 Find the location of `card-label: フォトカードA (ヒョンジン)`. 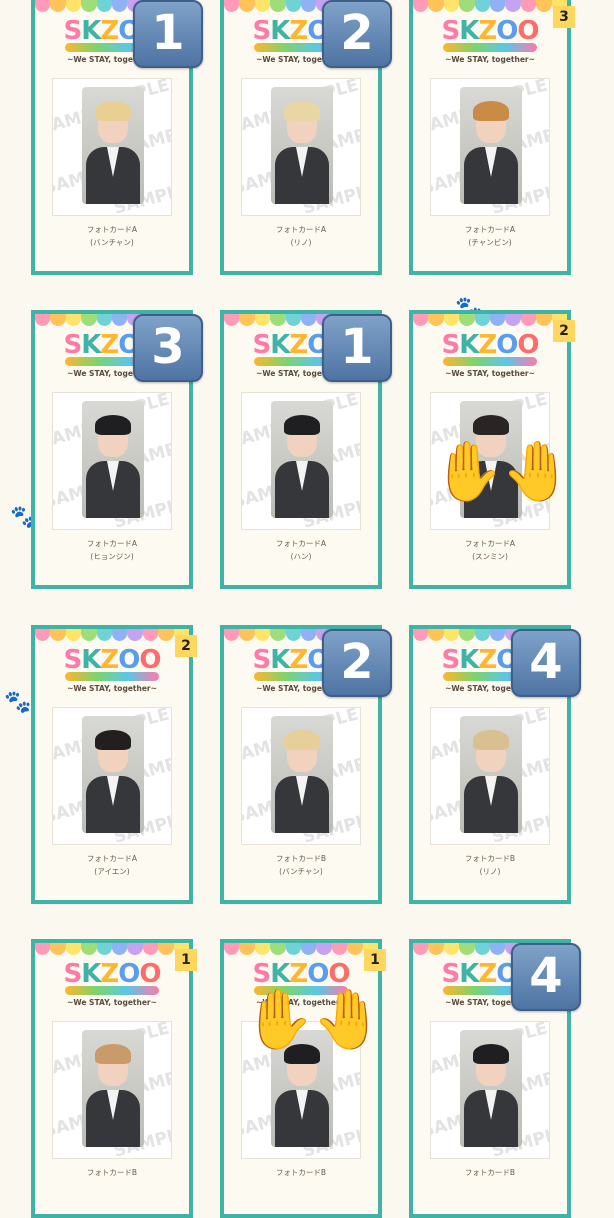

card-label: フォトカードA (ヒョンジン) is located at coordinates (112, 550).